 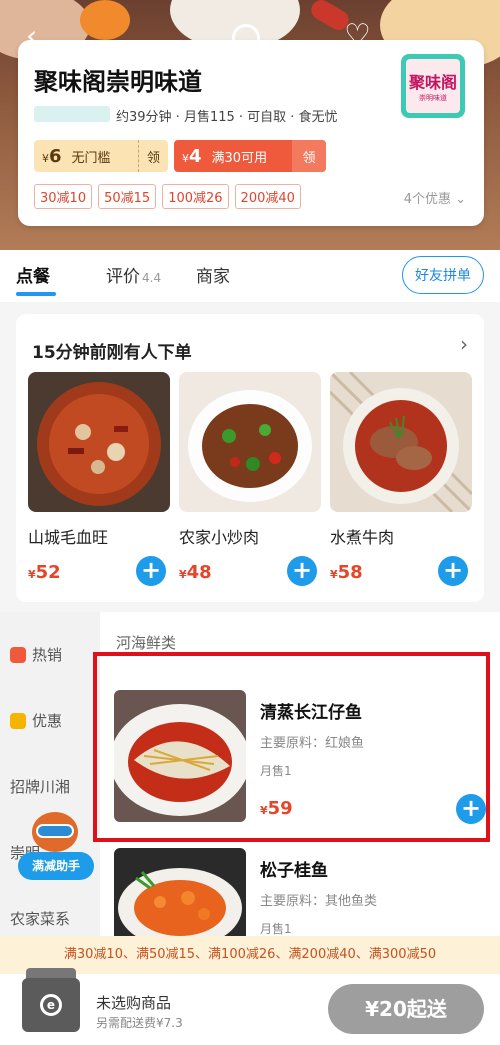 I want to click on menu-item-sales: 月售1, so click(x=276, y=929).